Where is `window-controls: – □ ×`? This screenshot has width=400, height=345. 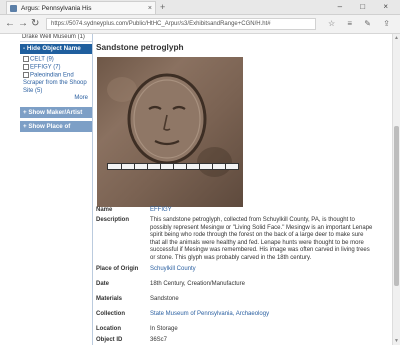 window-controls: – □ × is located at coordinates (367, 7).